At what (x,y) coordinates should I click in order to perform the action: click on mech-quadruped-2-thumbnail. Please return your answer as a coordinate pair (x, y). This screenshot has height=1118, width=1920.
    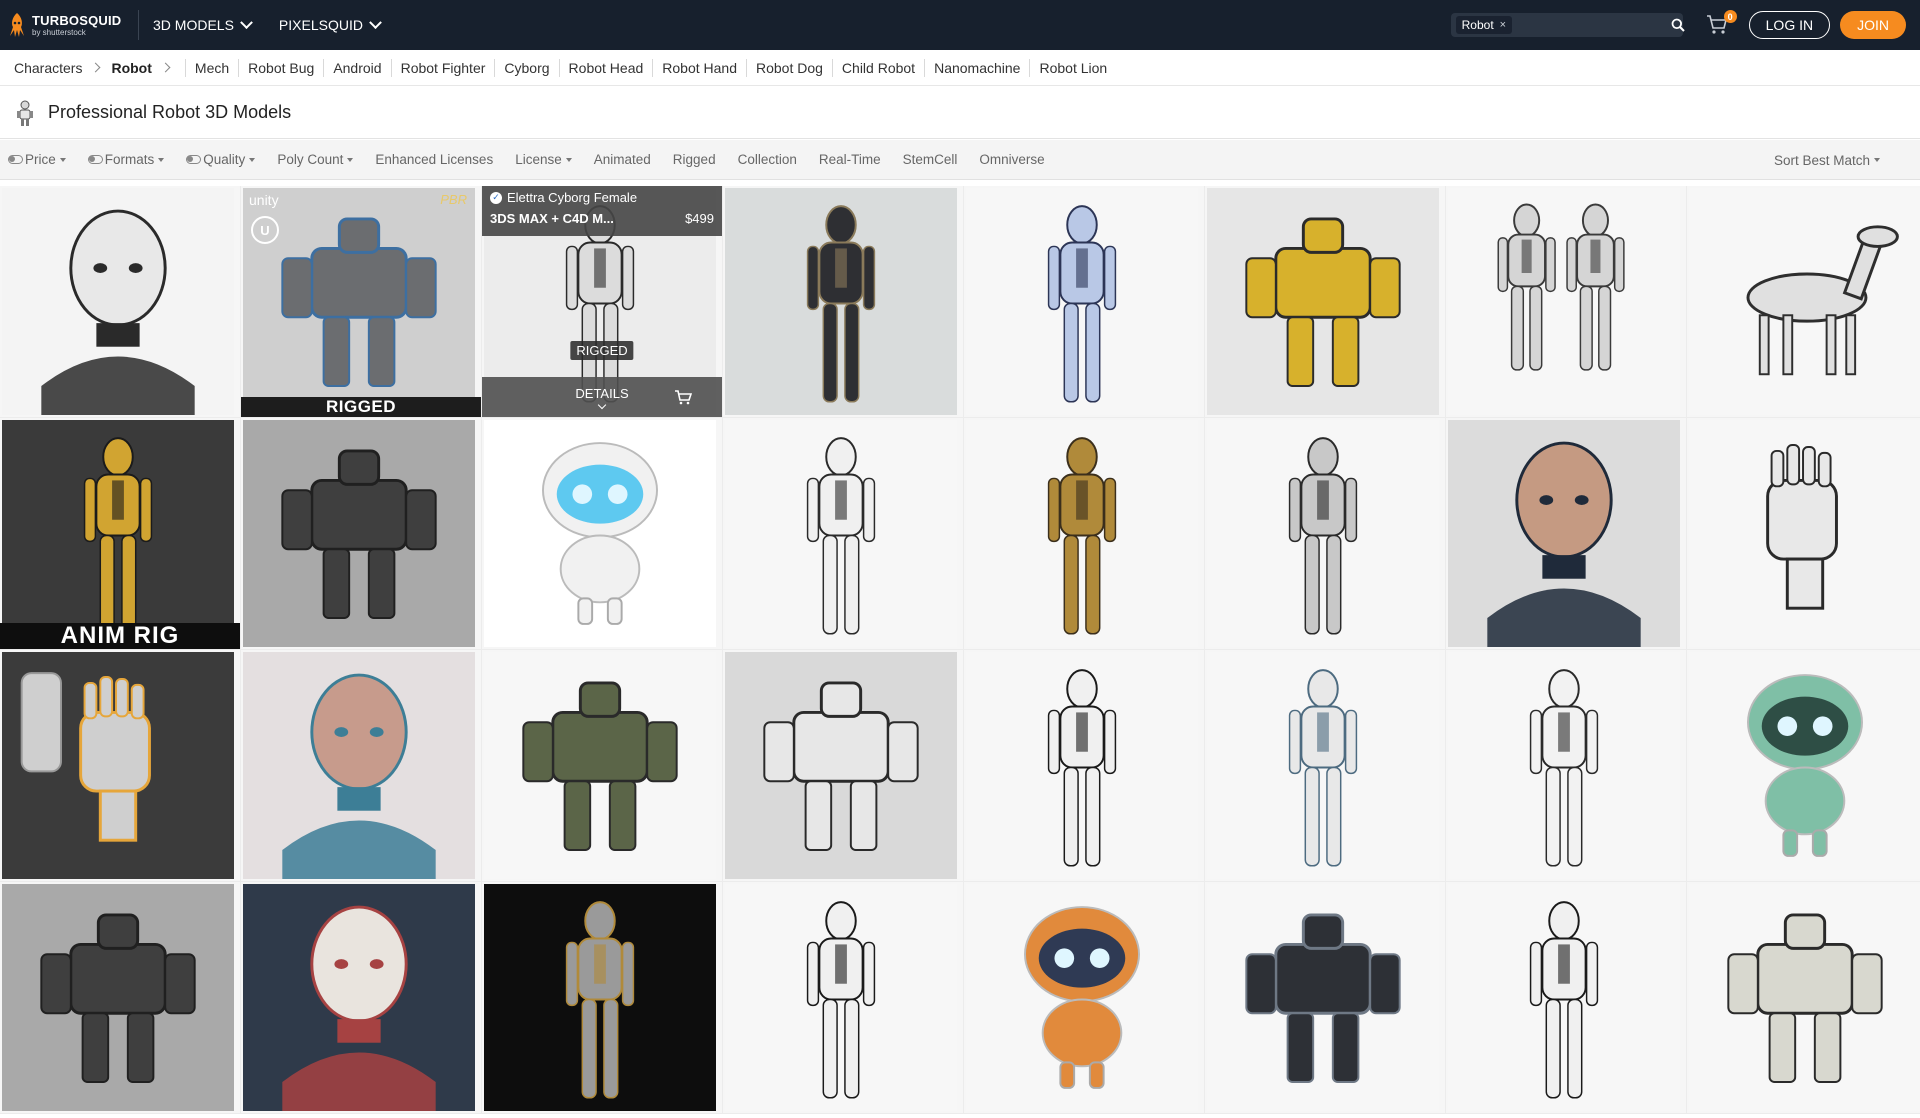
    Looking at the image, I should click on (118, 997).